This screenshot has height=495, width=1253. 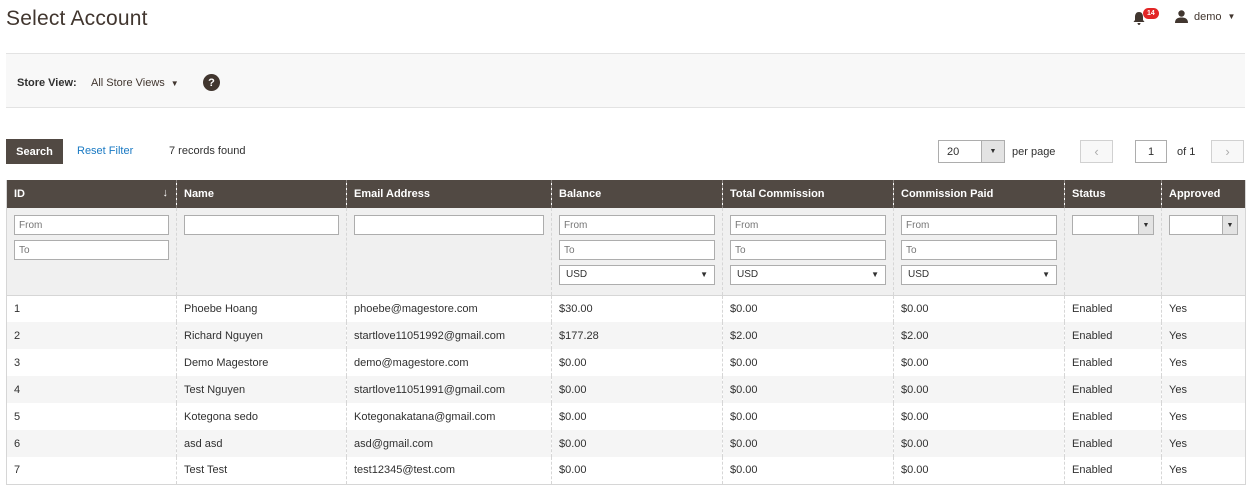 I want to click on balance-to-input, so click(x=637, y=250).